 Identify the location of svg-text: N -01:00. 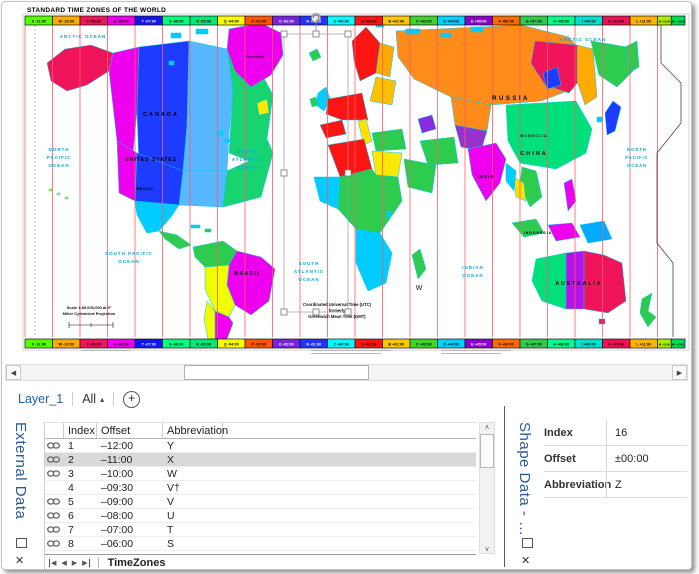
(313, 344).